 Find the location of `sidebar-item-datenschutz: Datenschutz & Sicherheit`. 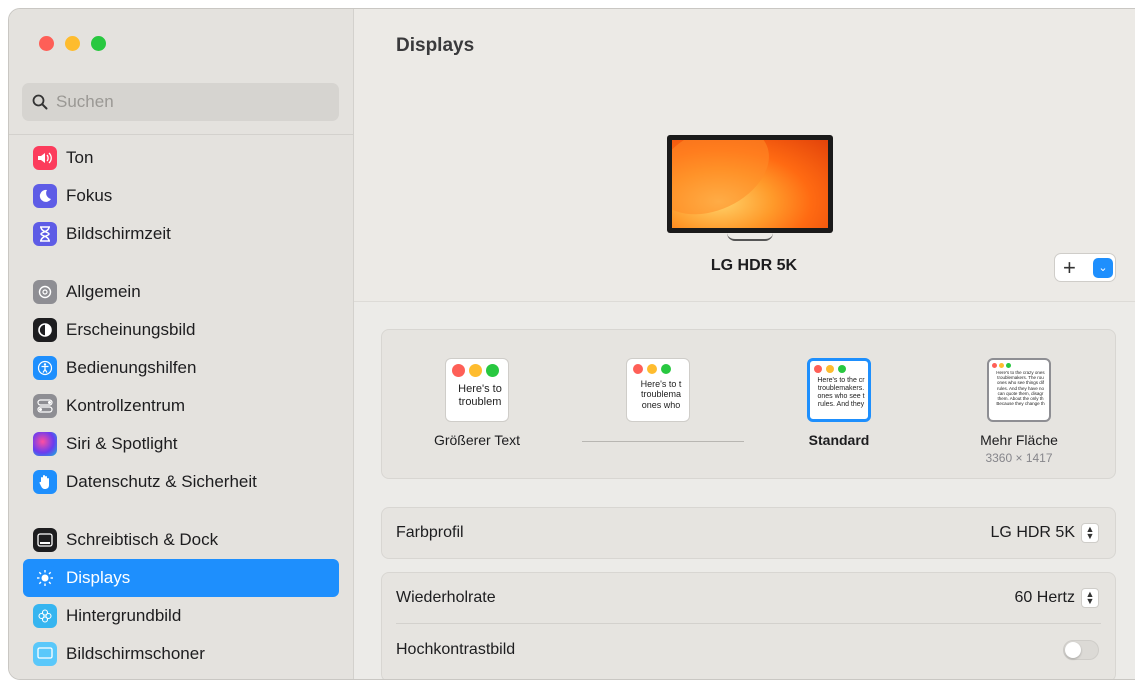

sidebar-item-datenschutz: Datenschutz & Sicherheit is located at coordinates (181, 482).